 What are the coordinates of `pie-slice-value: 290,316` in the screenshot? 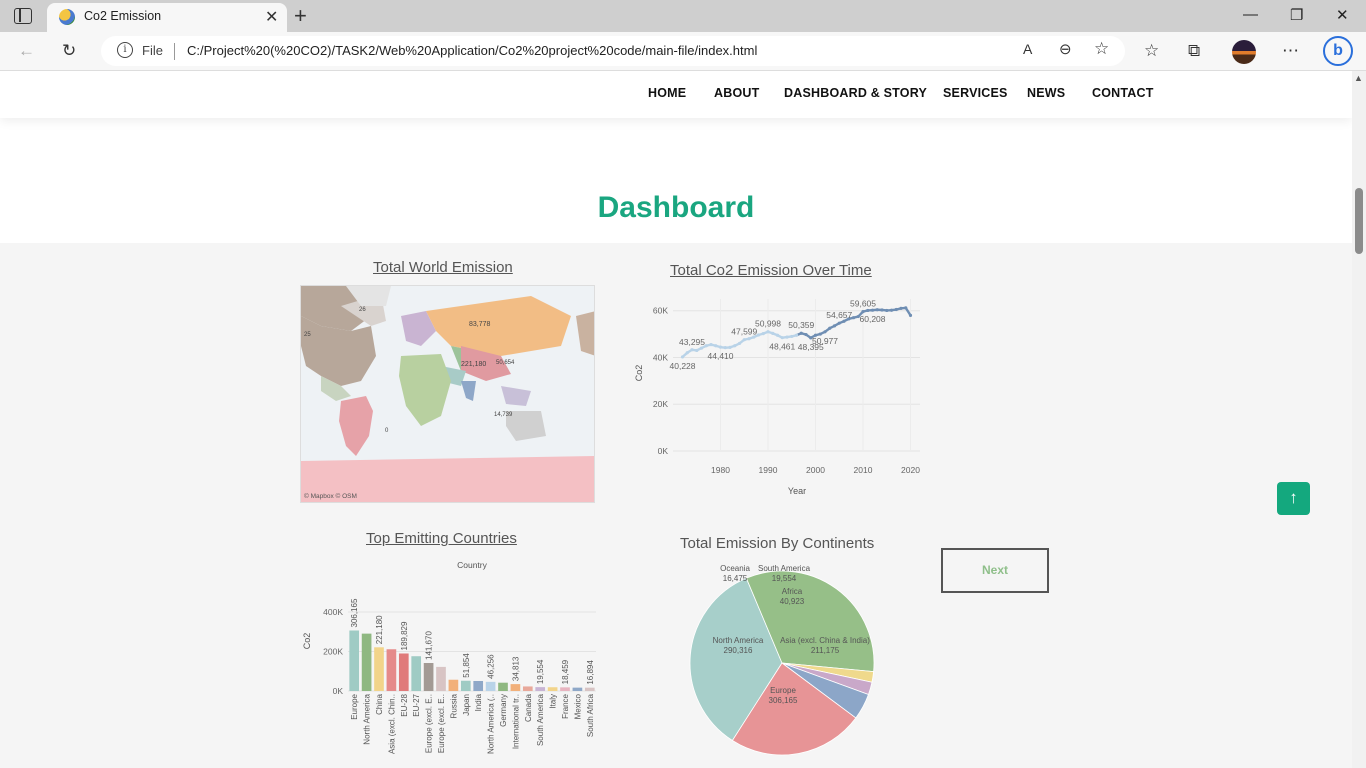 It's located at (738, 650).